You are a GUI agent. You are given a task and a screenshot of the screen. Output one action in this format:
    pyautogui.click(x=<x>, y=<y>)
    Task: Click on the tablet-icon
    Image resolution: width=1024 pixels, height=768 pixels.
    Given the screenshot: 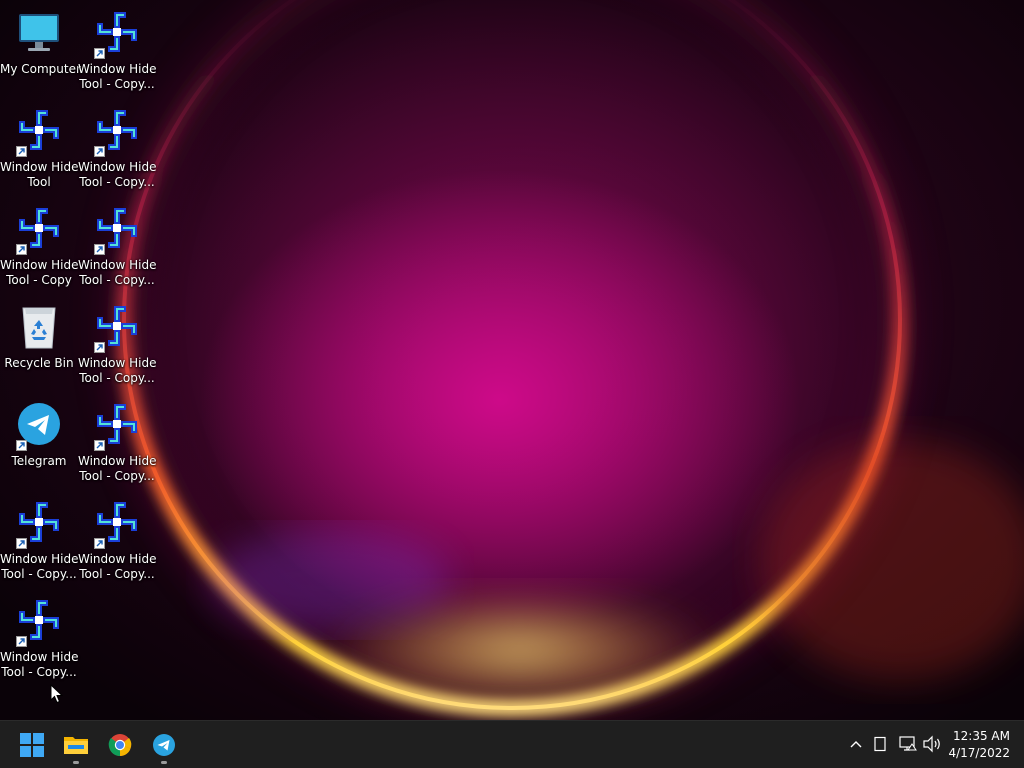 What is the action you would take?
    pyautogui.click(x=880, y=744)
    